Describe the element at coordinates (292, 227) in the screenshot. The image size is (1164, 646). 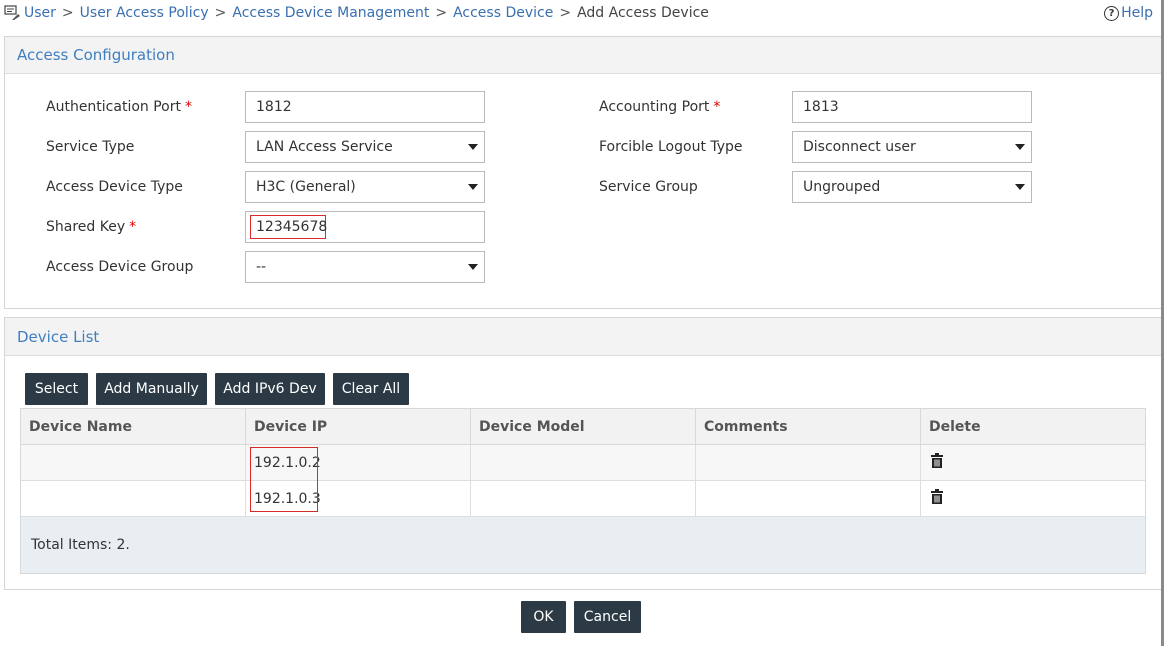
I see `shared-key-value: 12345678` at that location.